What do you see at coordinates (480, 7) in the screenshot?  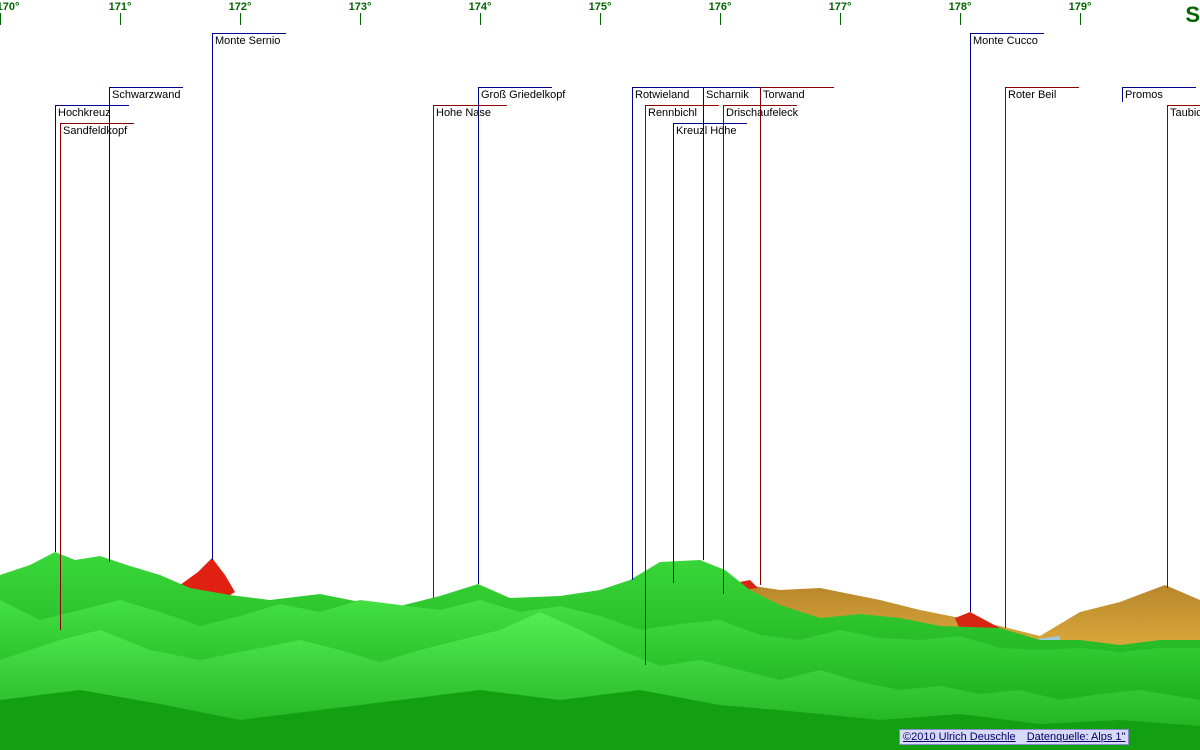 I see `degree-label: 174°` at bounding box center [480, 7].